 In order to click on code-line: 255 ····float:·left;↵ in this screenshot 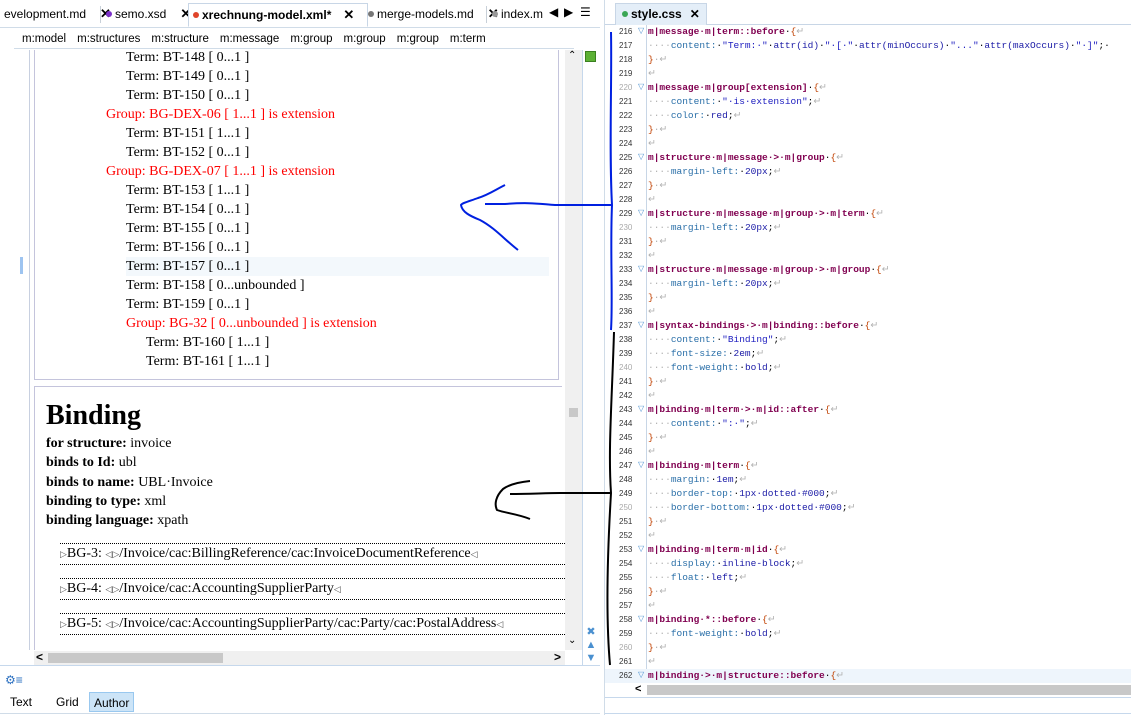, I will do `click(868, 578)`.